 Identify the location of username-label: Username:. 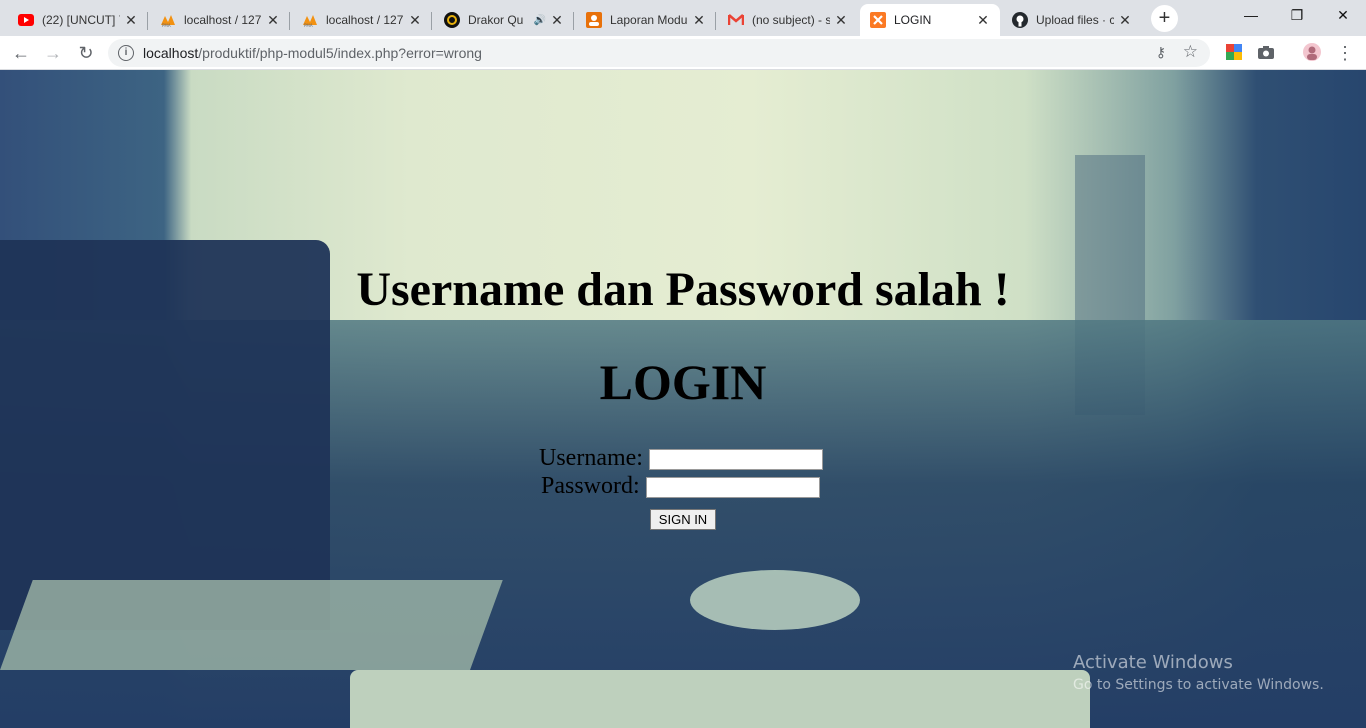
(591, 458).